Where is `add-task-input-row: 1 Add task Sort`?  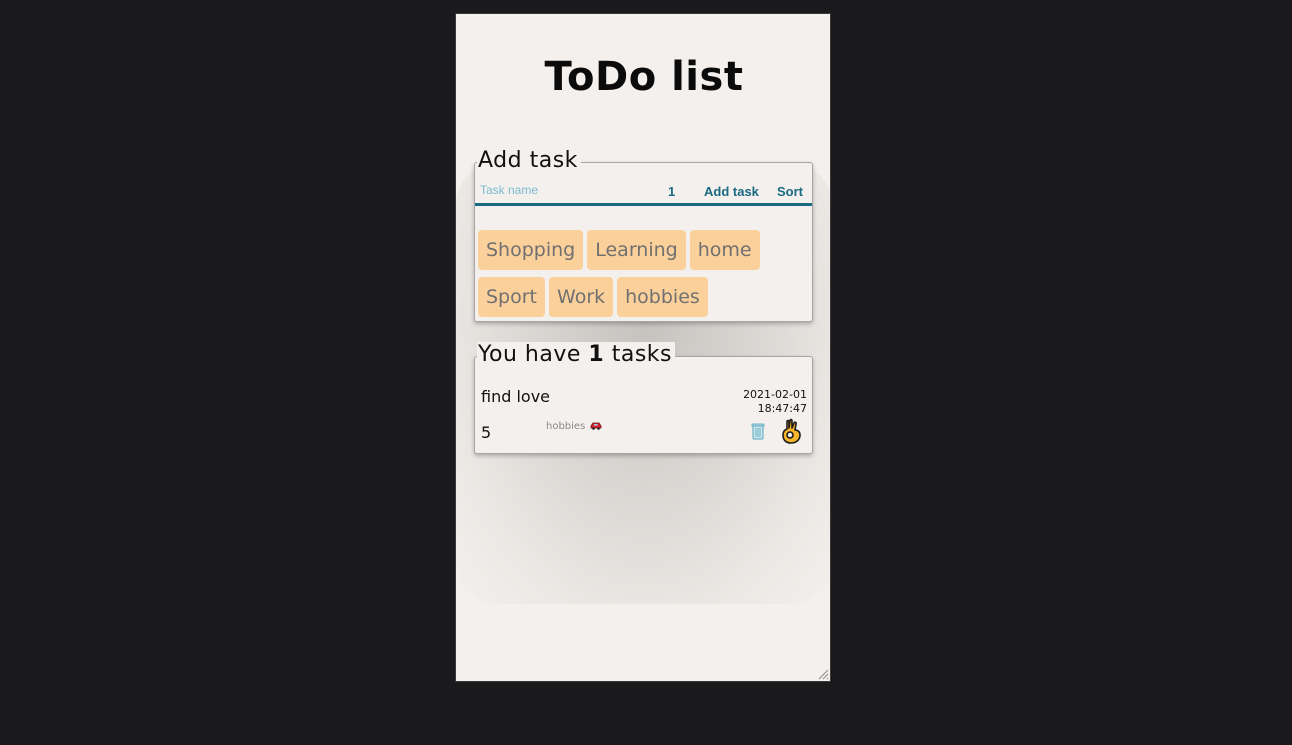 add-task-input-row: 1 Add task Sort is located at coordinates (643, 192).